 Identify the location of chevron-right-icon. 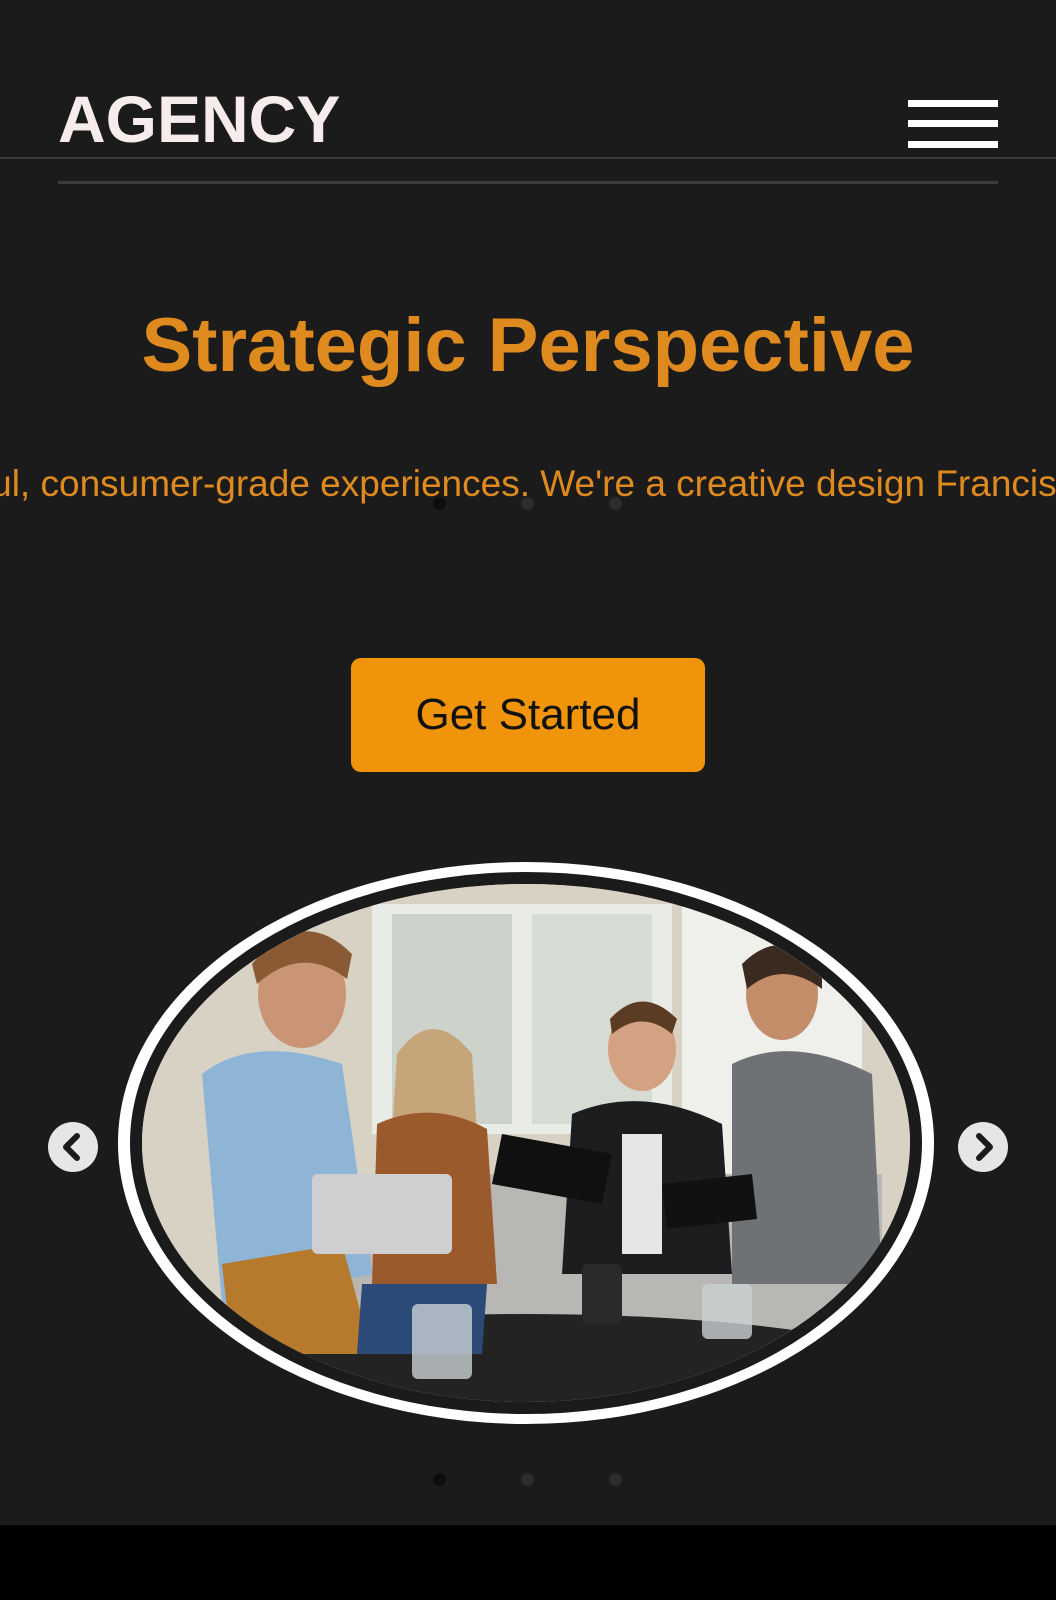
(984, 1147).